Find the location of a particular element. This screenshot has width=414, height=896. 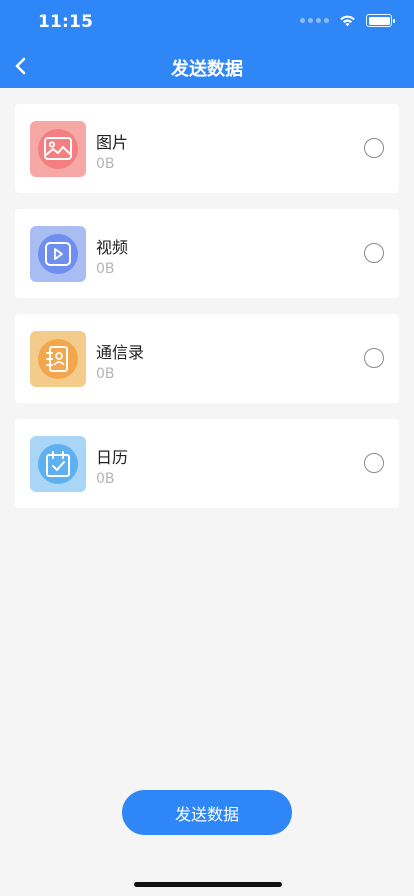

calendar-check-icon is located at coordinates (58, 464).